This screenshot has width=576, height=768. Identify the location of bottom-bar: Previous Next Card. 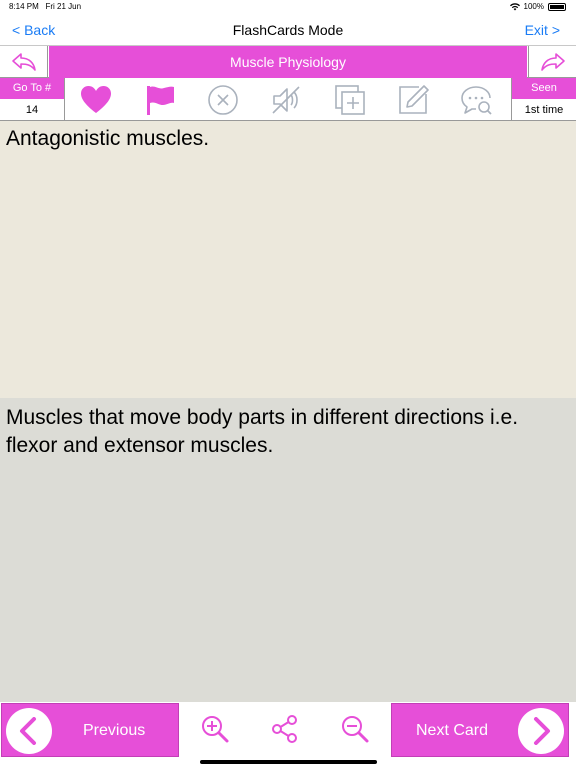
(288, 730).